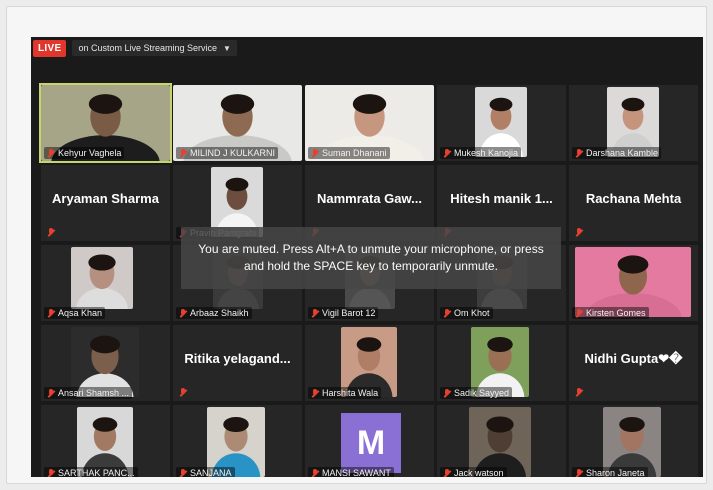 The width and height of the screenshot is (713, 490). What do you see at coordinates (369, 363) in the screenshot?
I see `participant-tile: Harshita Wala` at bounding box center [369, 363].